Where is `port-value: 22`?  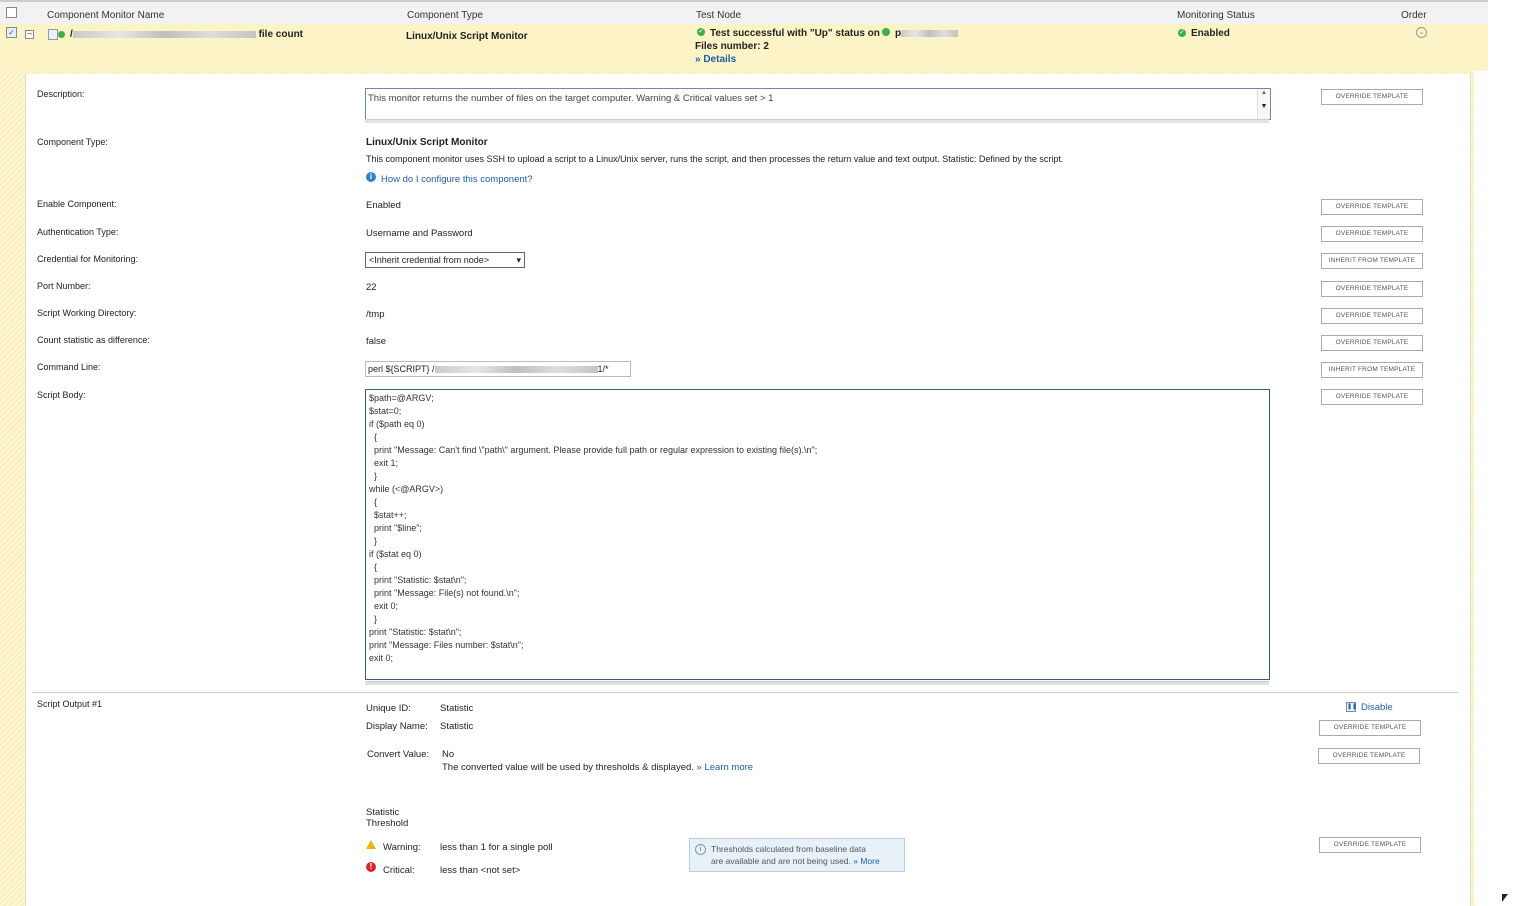
port-value: 22 is located at coordinates (371, 287).